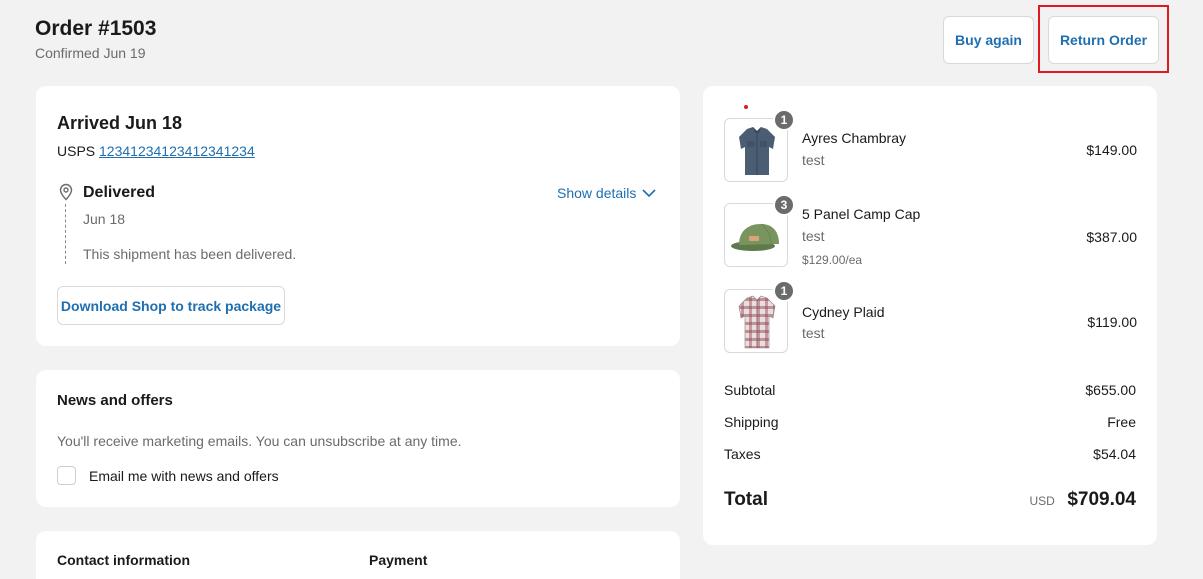  What do you see at coordinates (930, 422) in the screenshot?
I see `shipping-row: Shipping Free` at bounding box center [930, 422].